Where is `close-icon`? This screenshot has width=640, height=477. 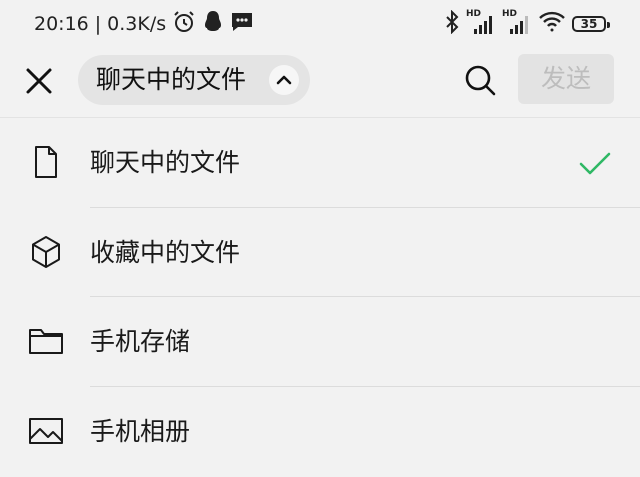 close-icon is located at coordinates (39, 81).